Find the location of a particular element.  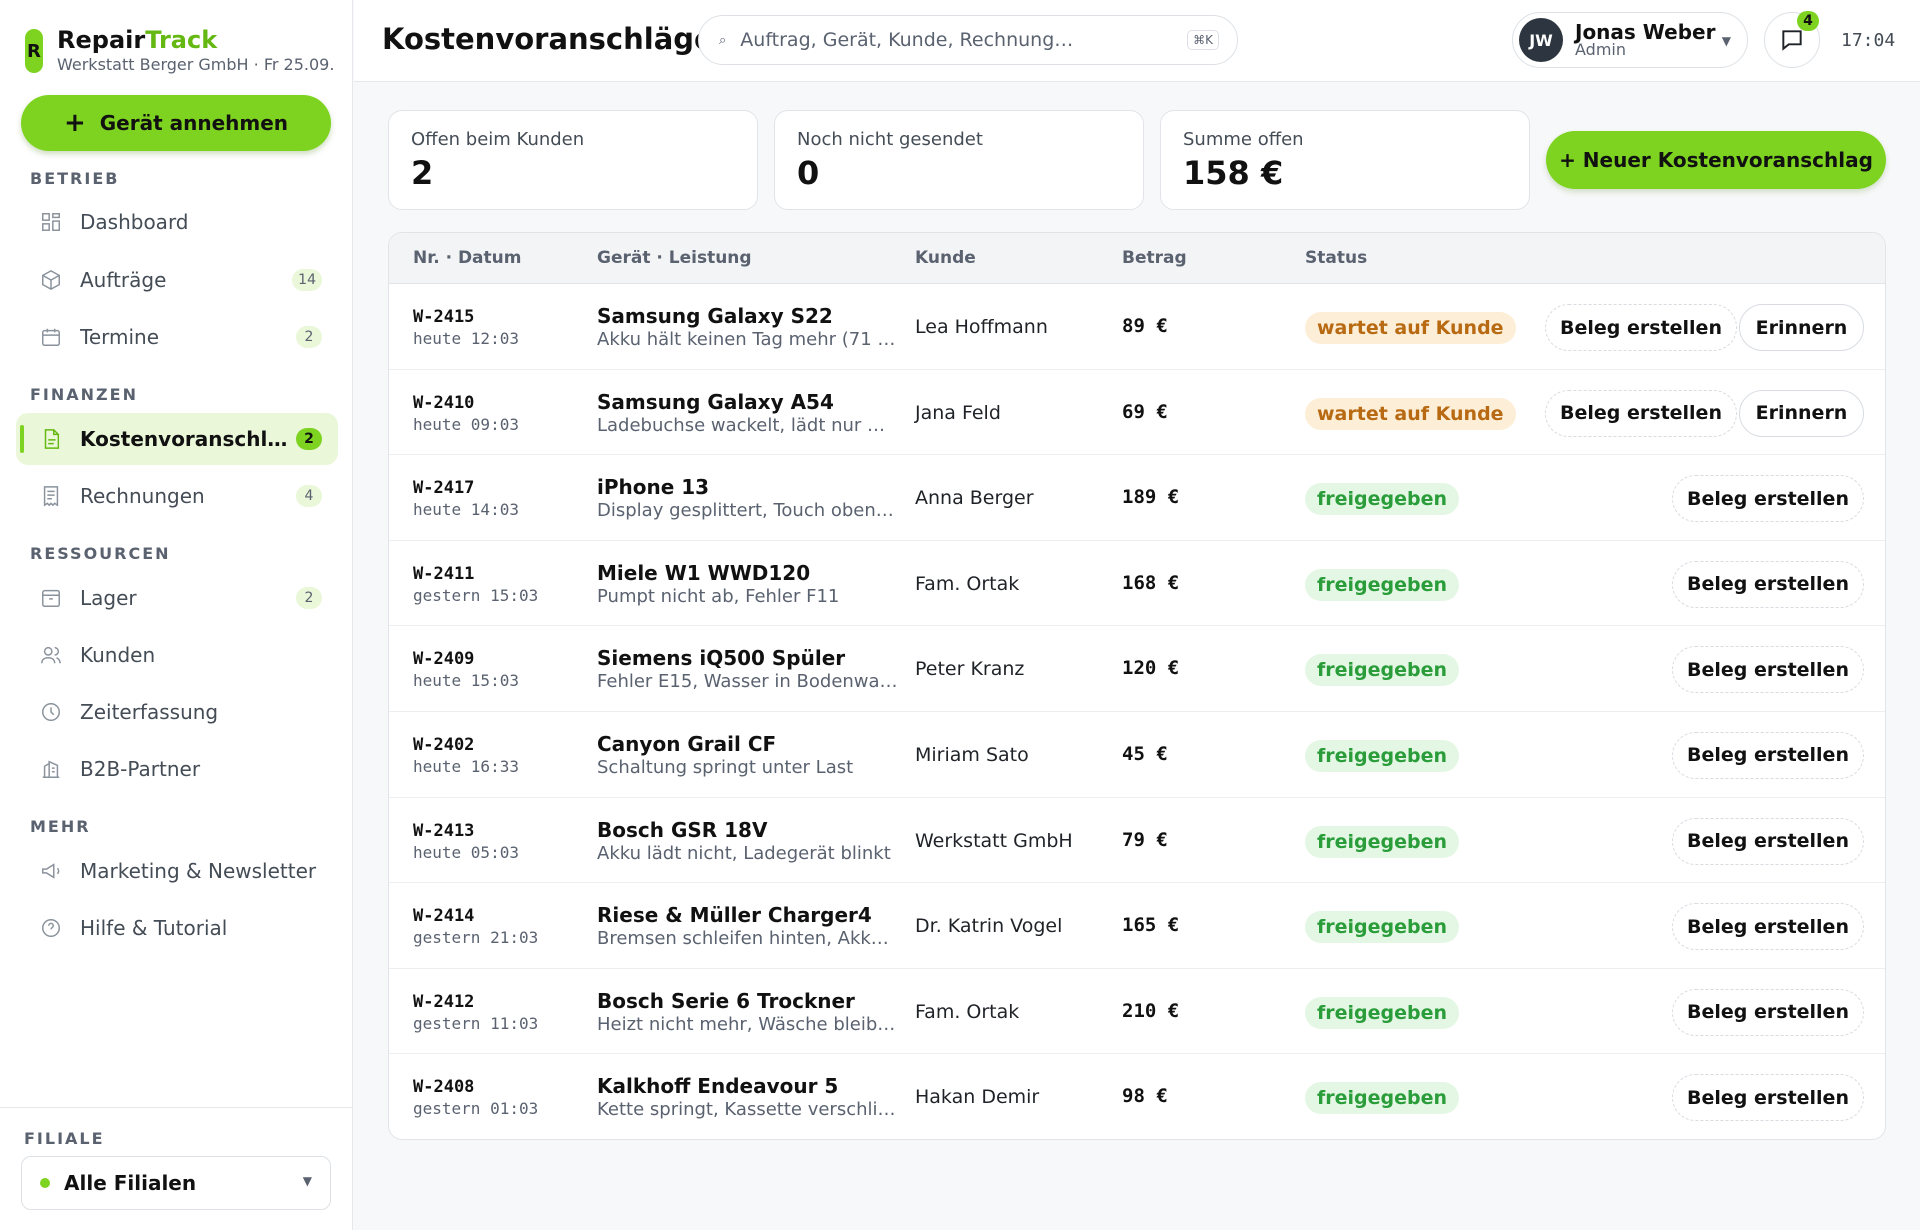

column-header: Nr. · Datum is located at coordinates (467, 258).